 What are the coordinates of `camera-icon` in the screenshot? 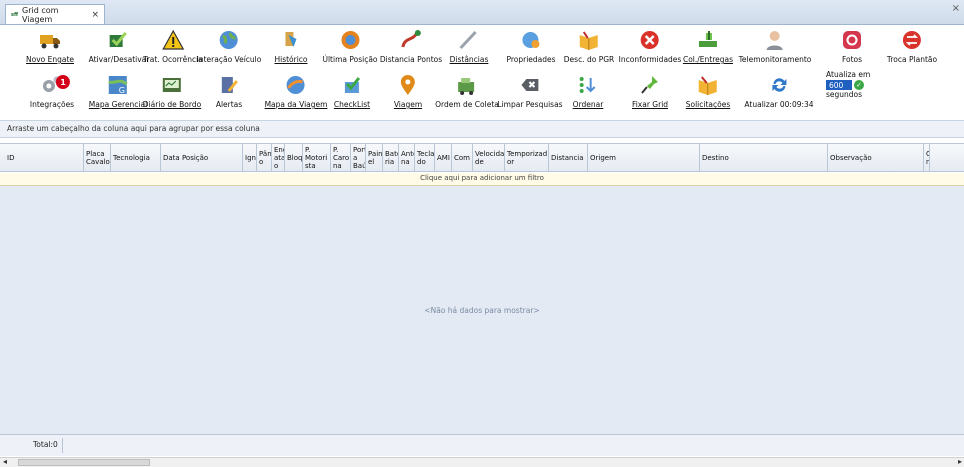 It's located at (852, 40).